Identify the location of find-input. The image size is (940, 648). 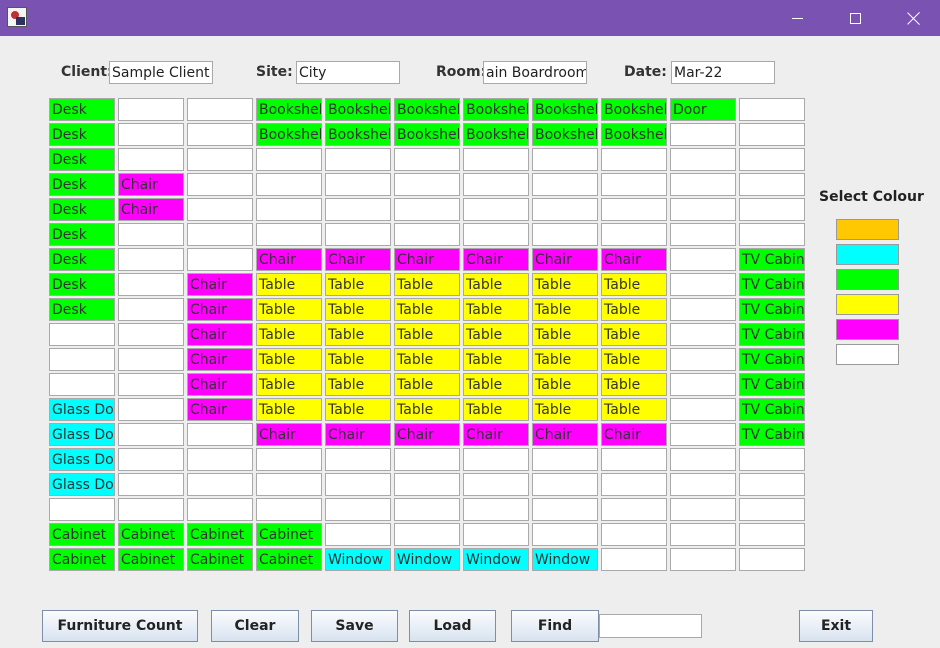
(650, 626).